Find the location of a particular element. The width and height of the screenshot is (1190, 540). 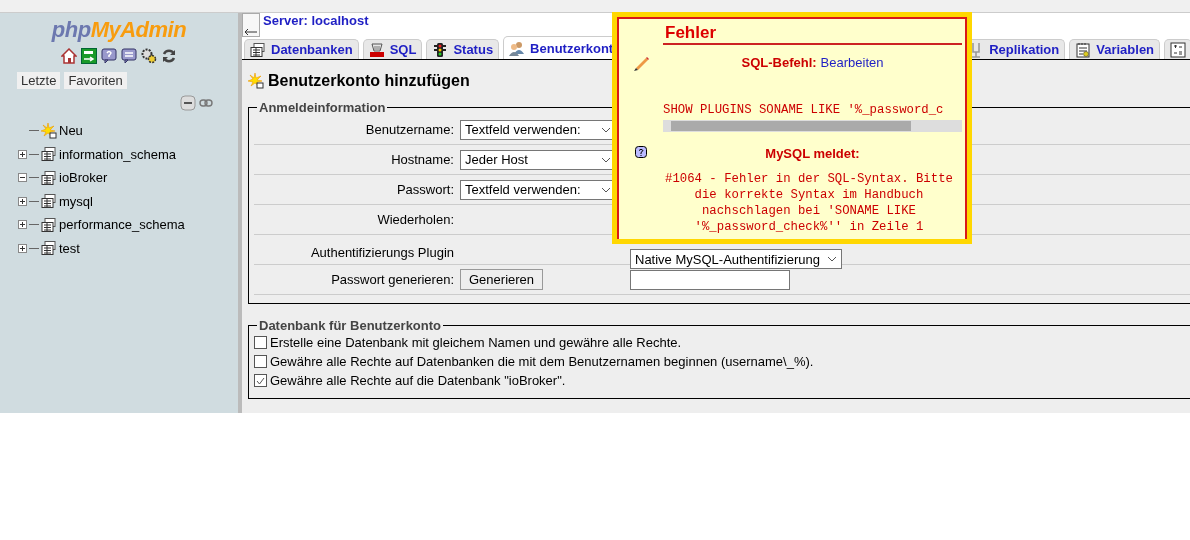

fieldset-legend: Datenbank für Benutzerkonto is located at coordinates (350, 325).